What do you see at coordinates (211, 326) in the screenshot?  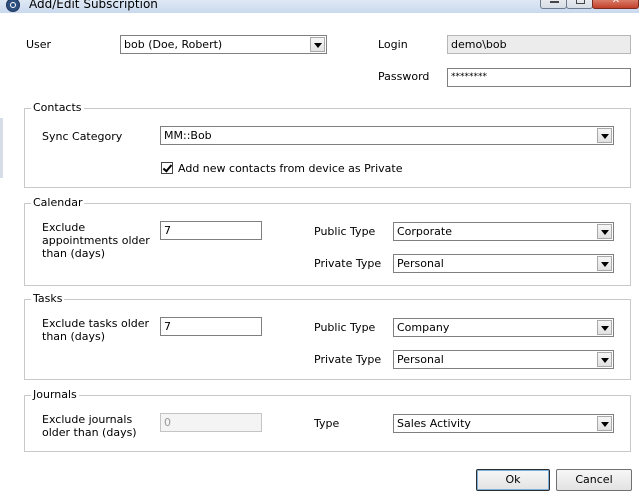 I see `tasks-exclude-days-input: 7` at bounding box center [211, 326].